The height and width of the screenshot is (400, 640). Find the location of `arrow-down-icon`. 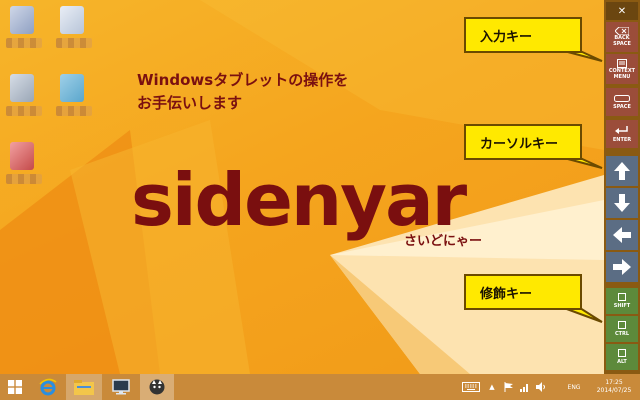

arrow-down-icon is located at coordinates (622, 203).